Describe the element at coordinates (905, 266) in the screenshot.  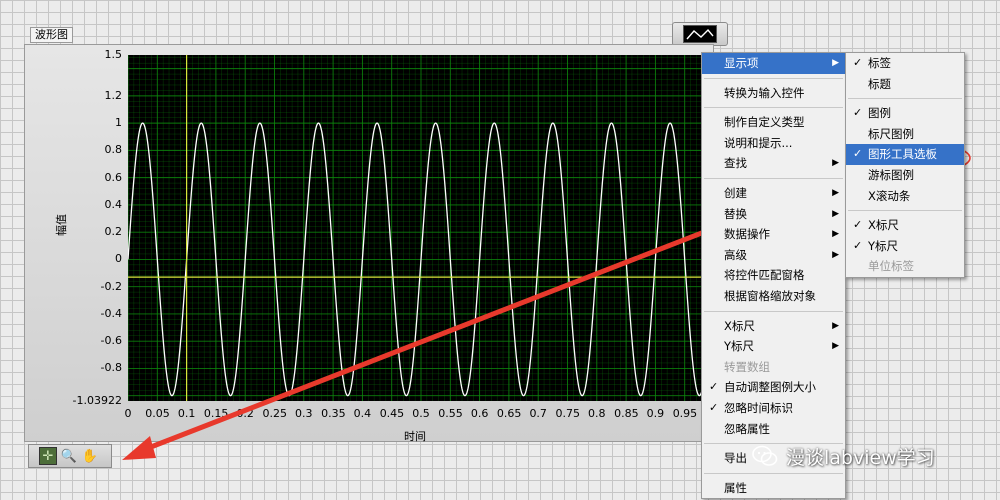
I see `menu-item-sub_menu-11: 单位标签` at that location.